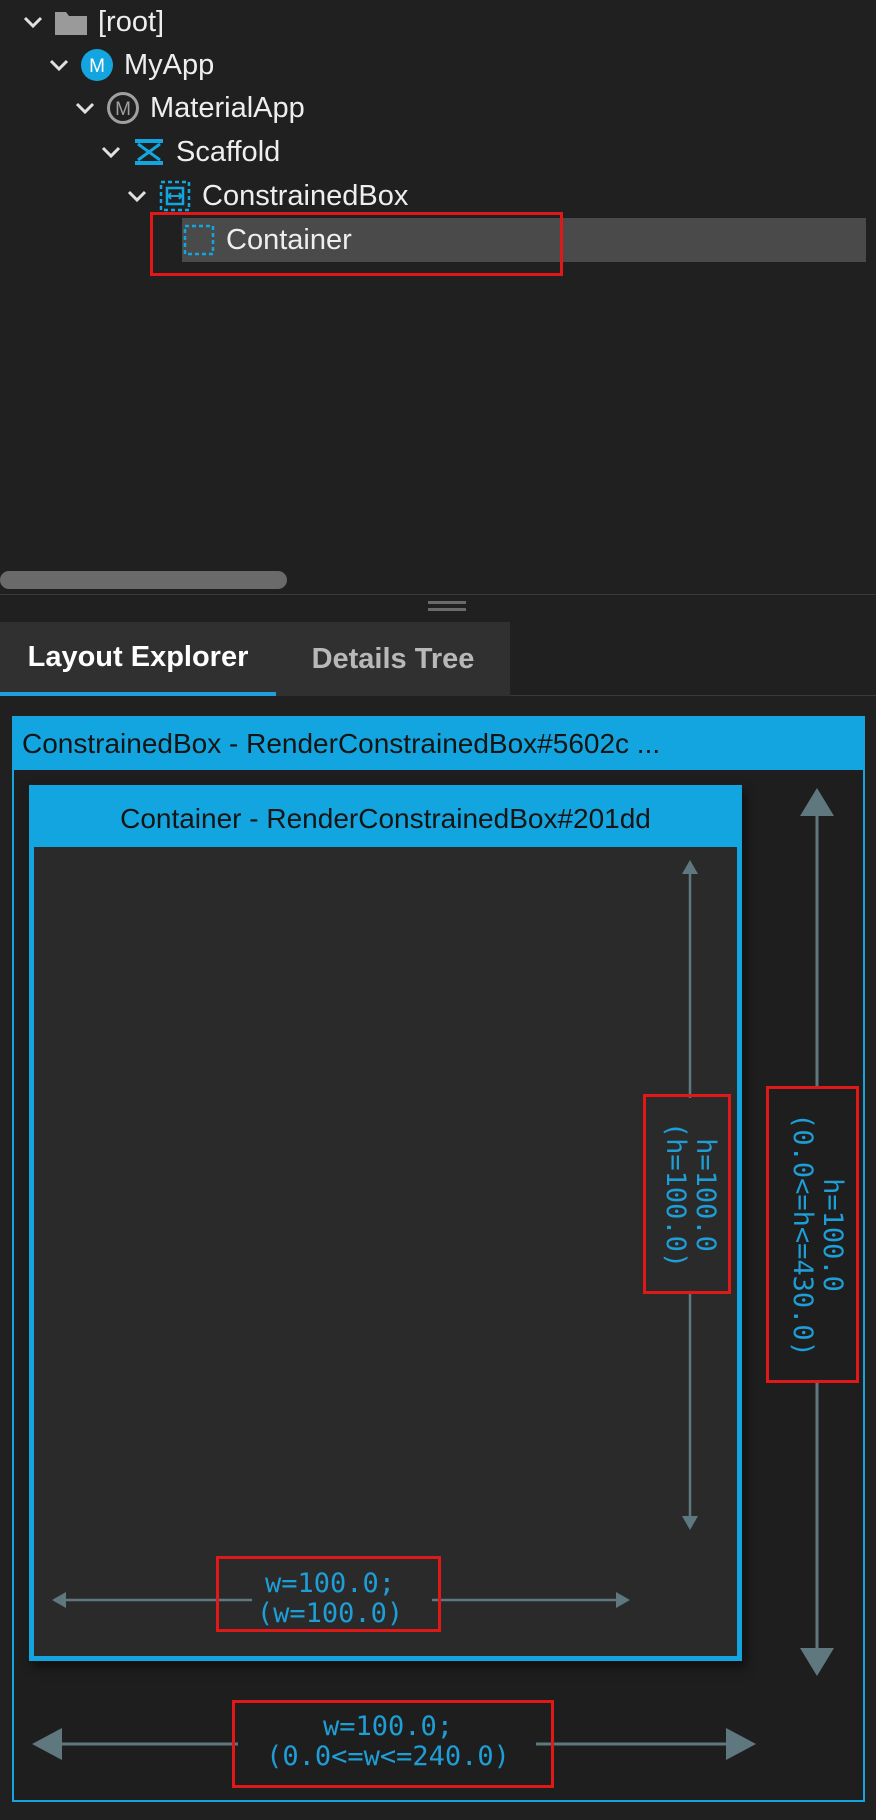 This screenshot has width=876, height=1820. I want to click on annotation-outer-width, so click(393, 1744).